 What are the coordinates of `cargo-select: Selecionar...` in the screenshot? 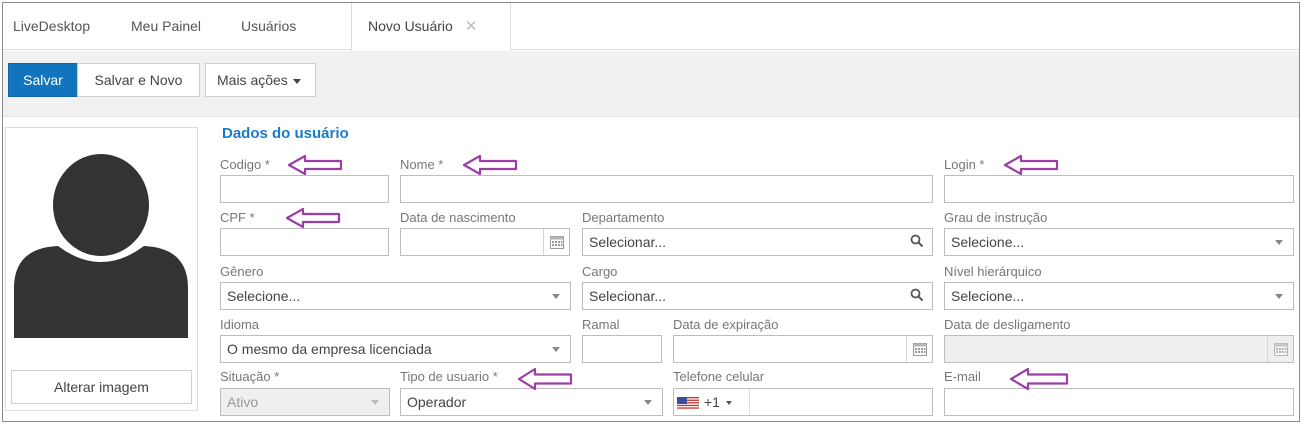 It's located at (757, 296).